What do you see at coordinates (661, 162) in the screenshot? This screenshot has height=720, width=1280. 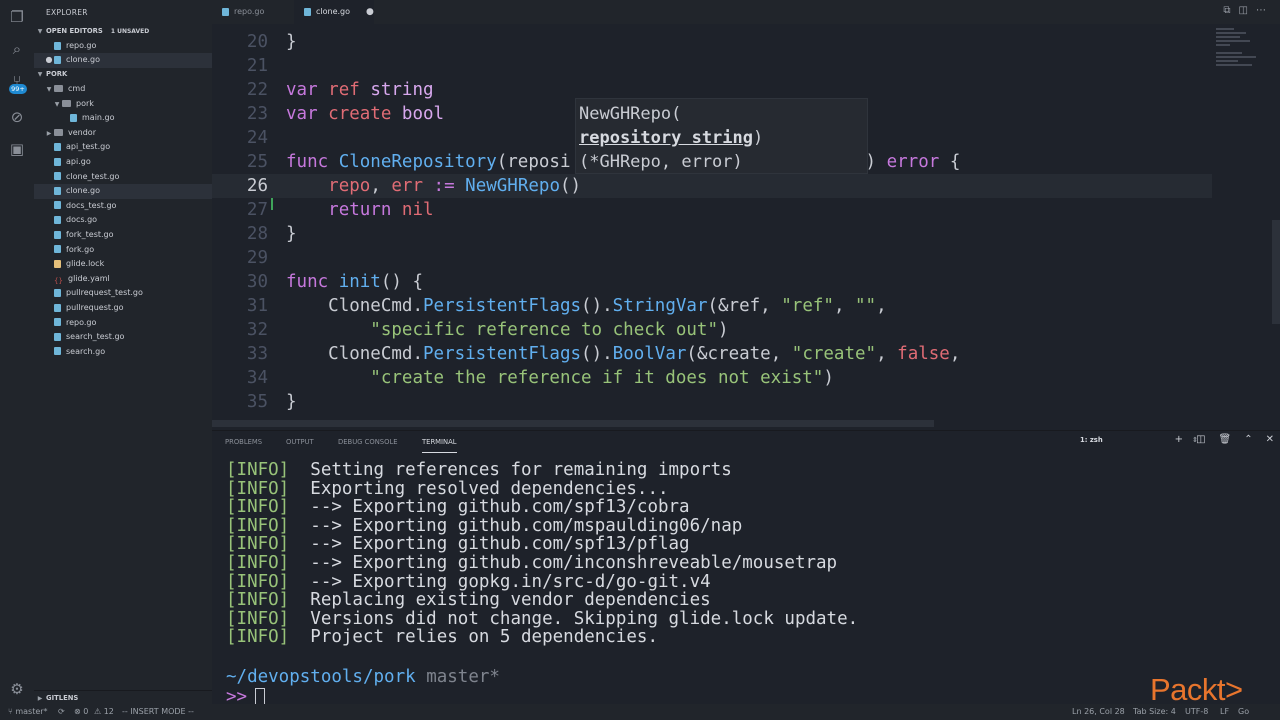 I see `hint-returns: (*GHRepo, error)` at bounding box center [661, 162].